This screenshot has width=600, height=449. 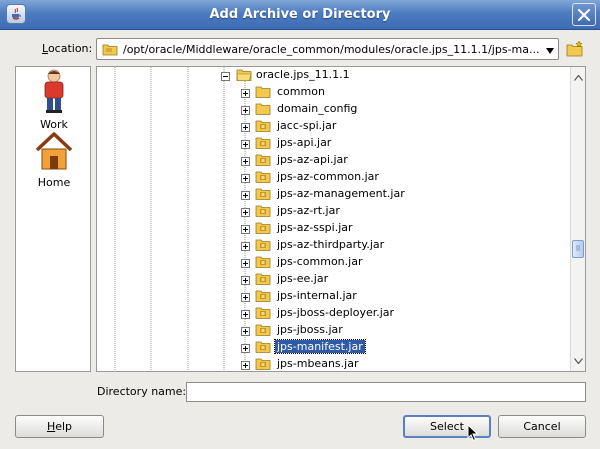 What do you see at coordinates (331, 244) in the screenshot?
I see `tree-item-label: jps-az-thirdparty.jar` at bounding box center [331, 244].